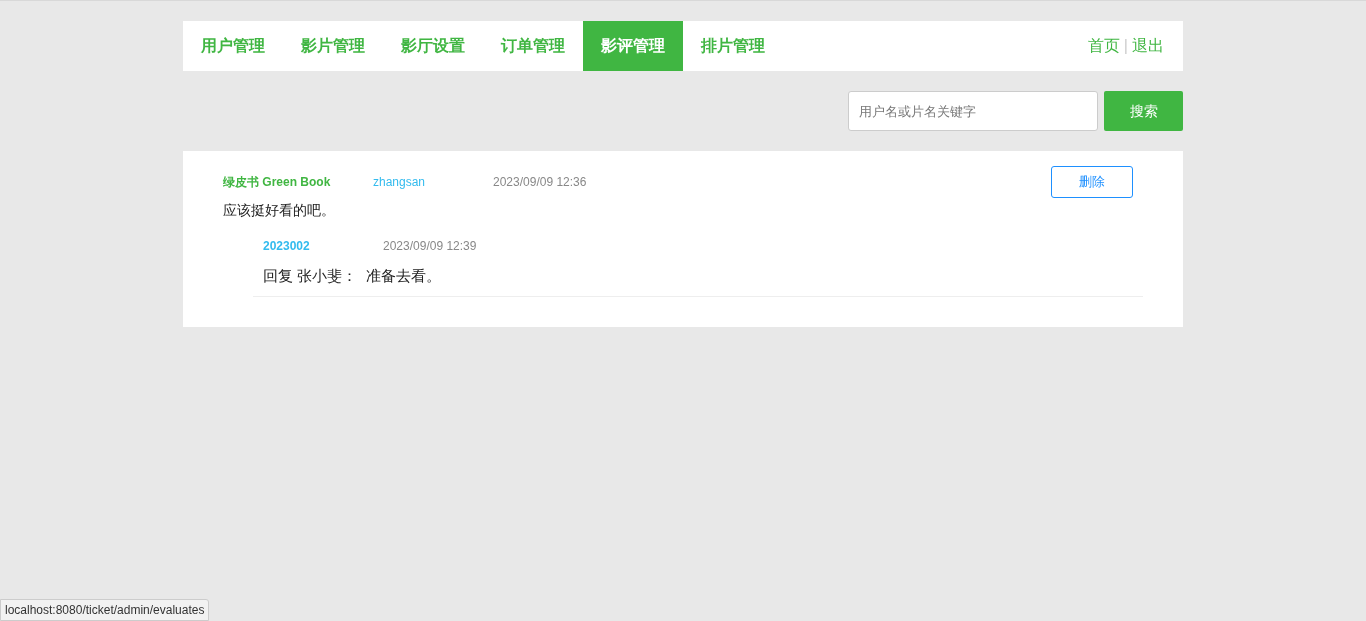  What do you see at coordinates (540, 182) in the screenshot?
I see `timestamp: 2023/09/09 12:36` at bounding box center [540, 182].